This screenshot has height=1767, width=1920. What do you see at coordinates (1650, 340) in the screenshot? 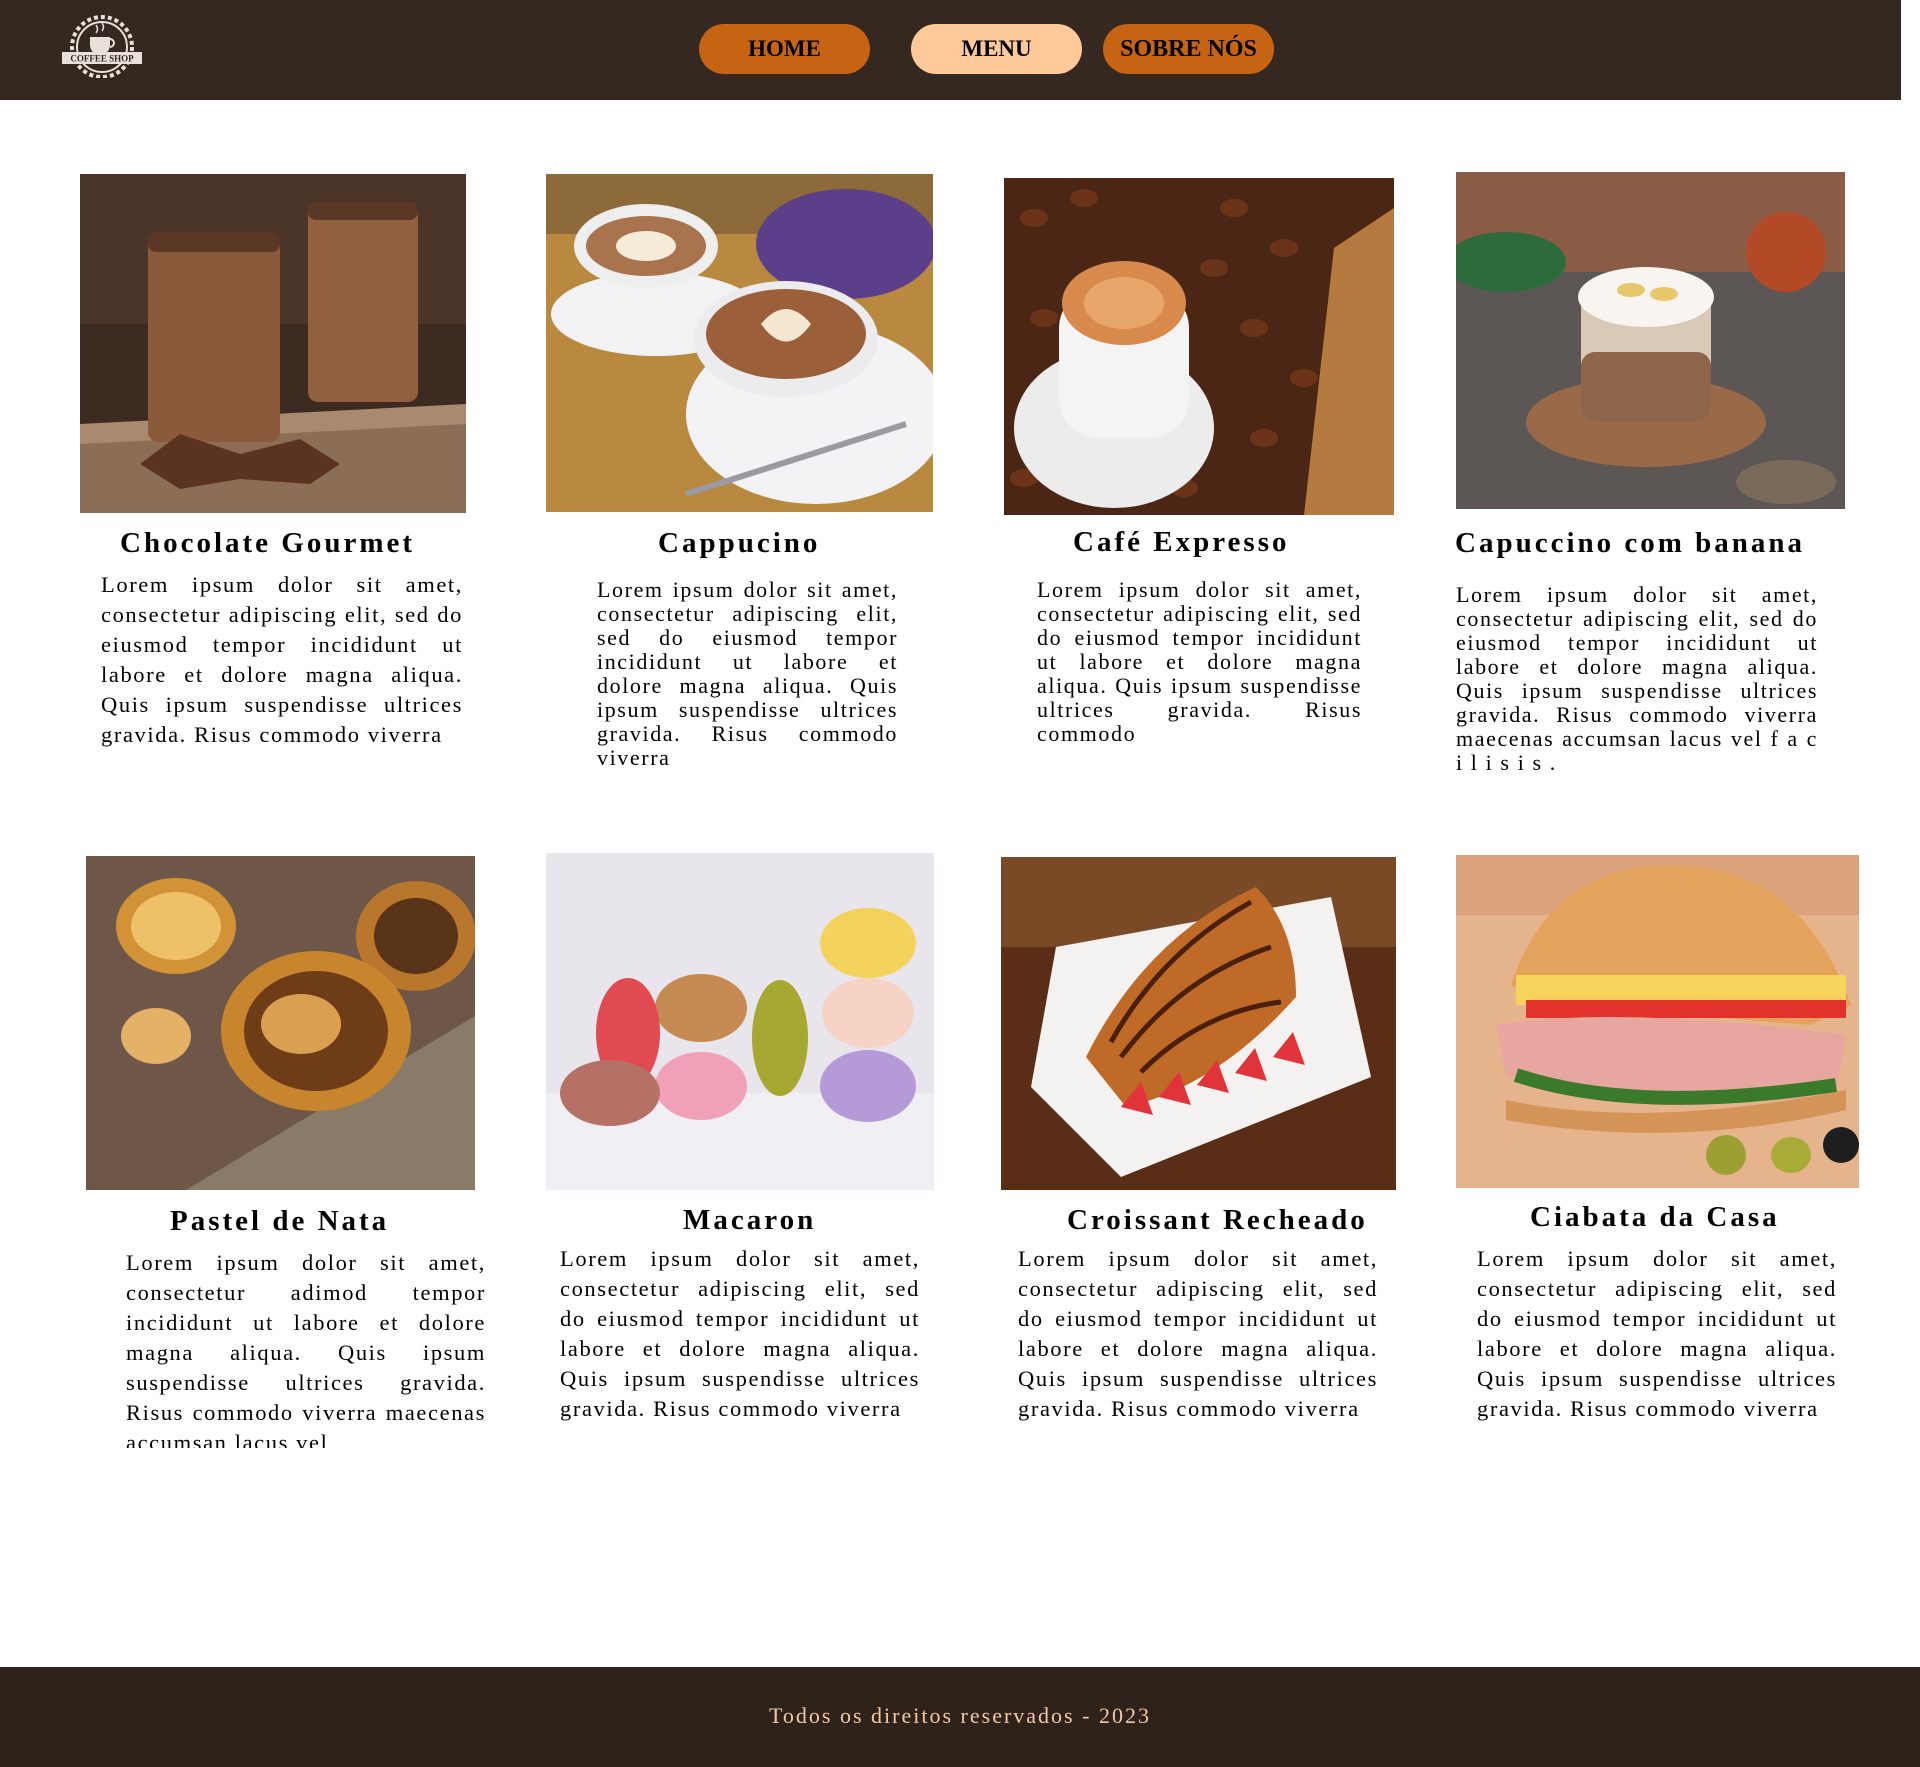
I see `menu-item-photo-capuccino-banana` at bounding box center [1650, 340].